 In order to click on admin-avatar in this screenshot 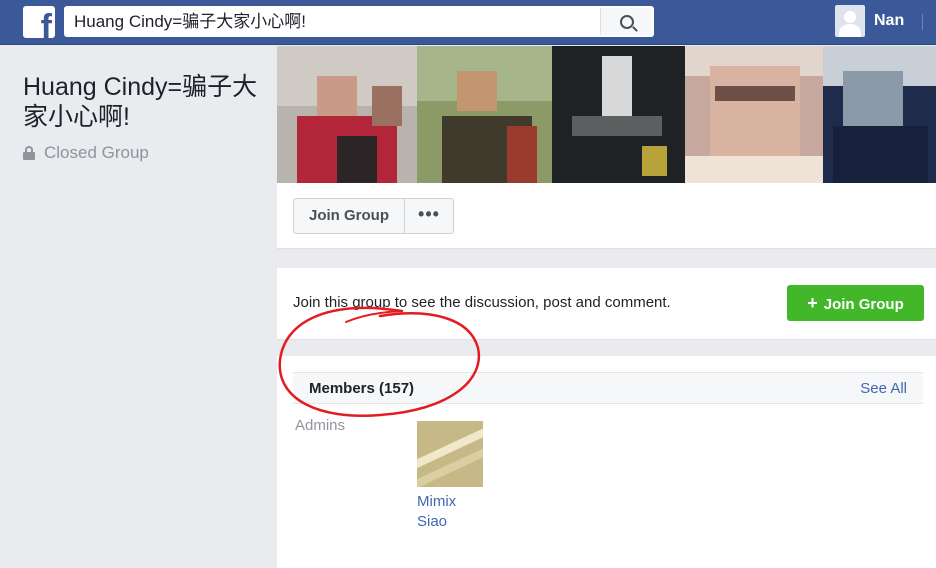, I will do `click(450, 454)`.